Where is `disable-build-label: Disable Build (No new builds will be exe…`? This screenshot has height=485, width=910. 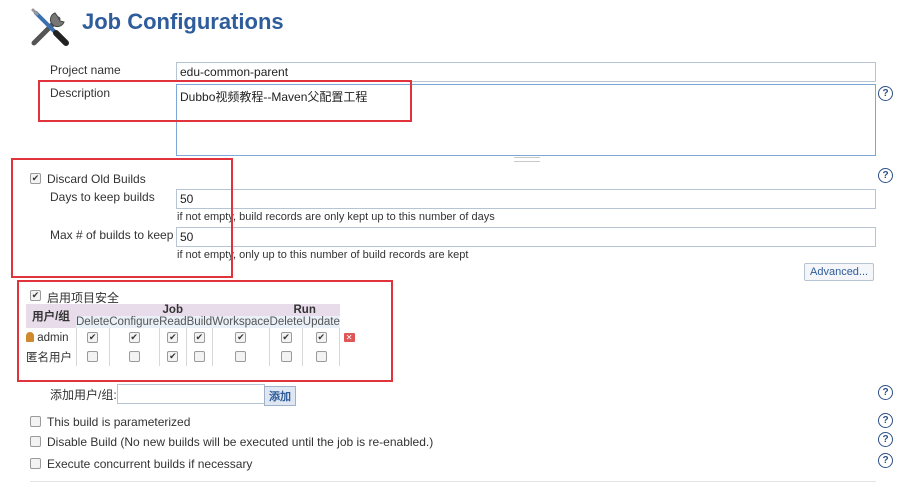
disable-build-label: Disable Build (No new builds will be exe… is located at coordinates (240, 442).